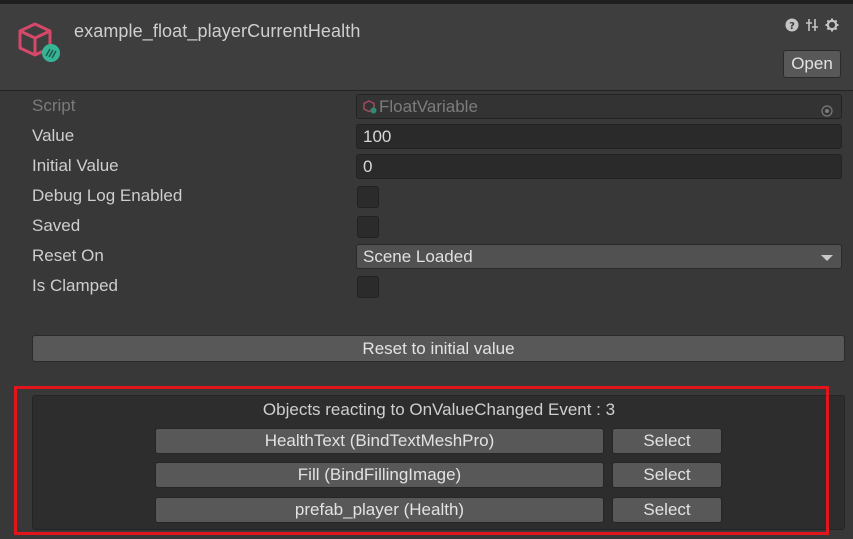  I want to click on initial-value-label: Initial Value, so click(75, 165).